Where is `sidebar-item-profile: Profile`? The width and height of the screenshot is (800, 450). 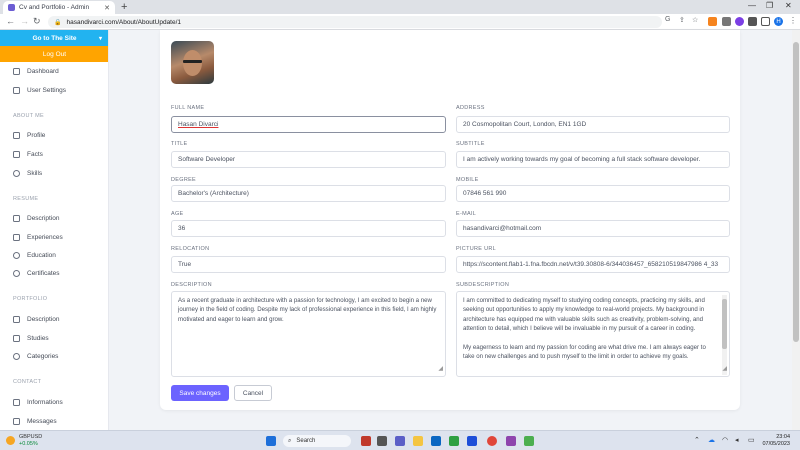
sidebar-item-profile: Profile is located at coordinates (29, 135).